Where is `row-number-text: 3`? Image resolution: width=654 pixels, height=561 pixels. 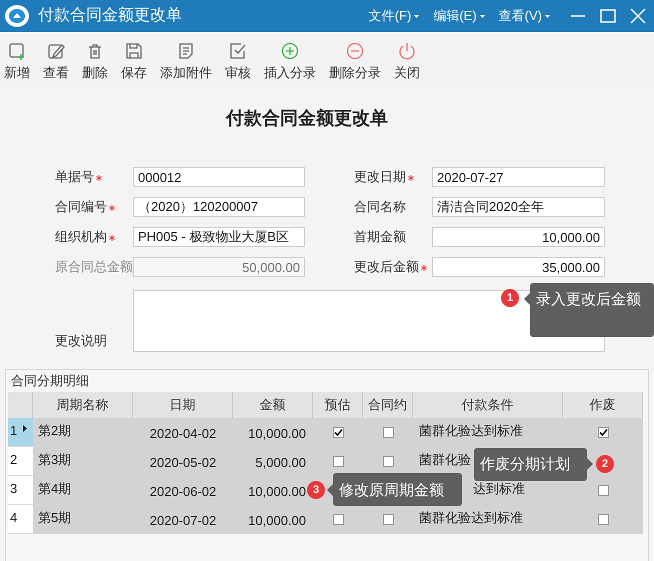 row-number-text: 3 is located at coordinates (14, 489).